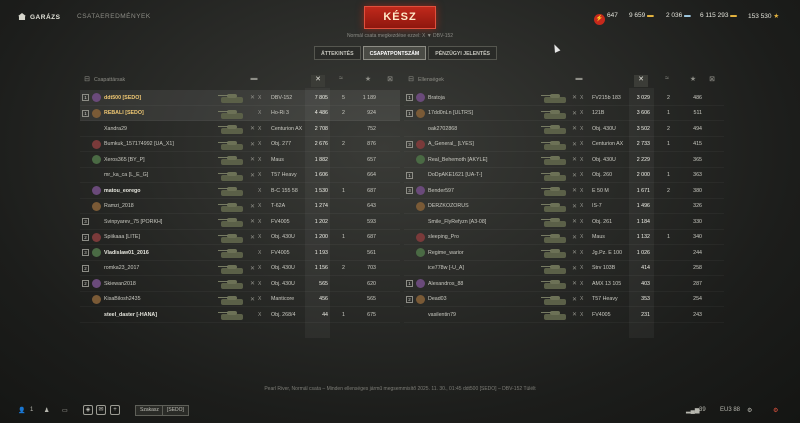  Describe the element at coordinates (114, 16) in the screenshot. I see `nav-battle-results-tab: CSATAEREDMÉNYEK` at that location.